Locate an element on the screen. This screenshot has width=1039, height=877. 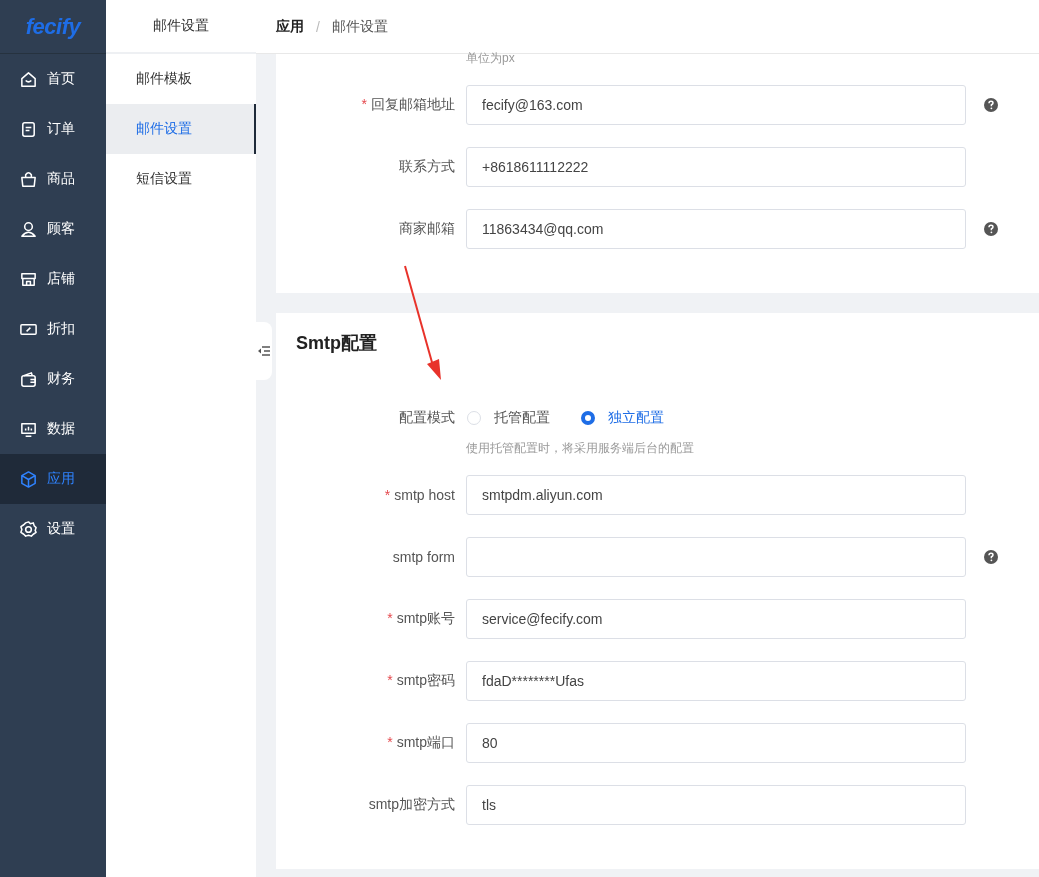
submenu-item: 邮件模板 is located at coordinates (181, 79).